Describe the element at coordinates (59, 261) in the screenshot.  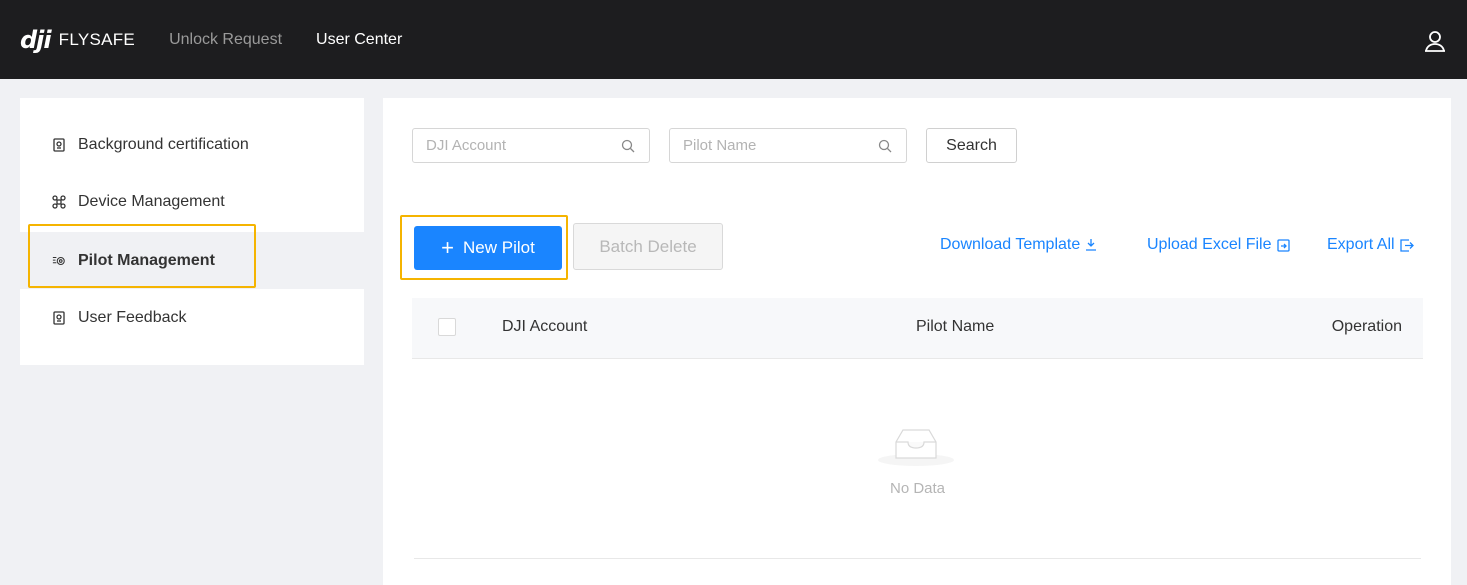
I see `pilot-icon` at that location.